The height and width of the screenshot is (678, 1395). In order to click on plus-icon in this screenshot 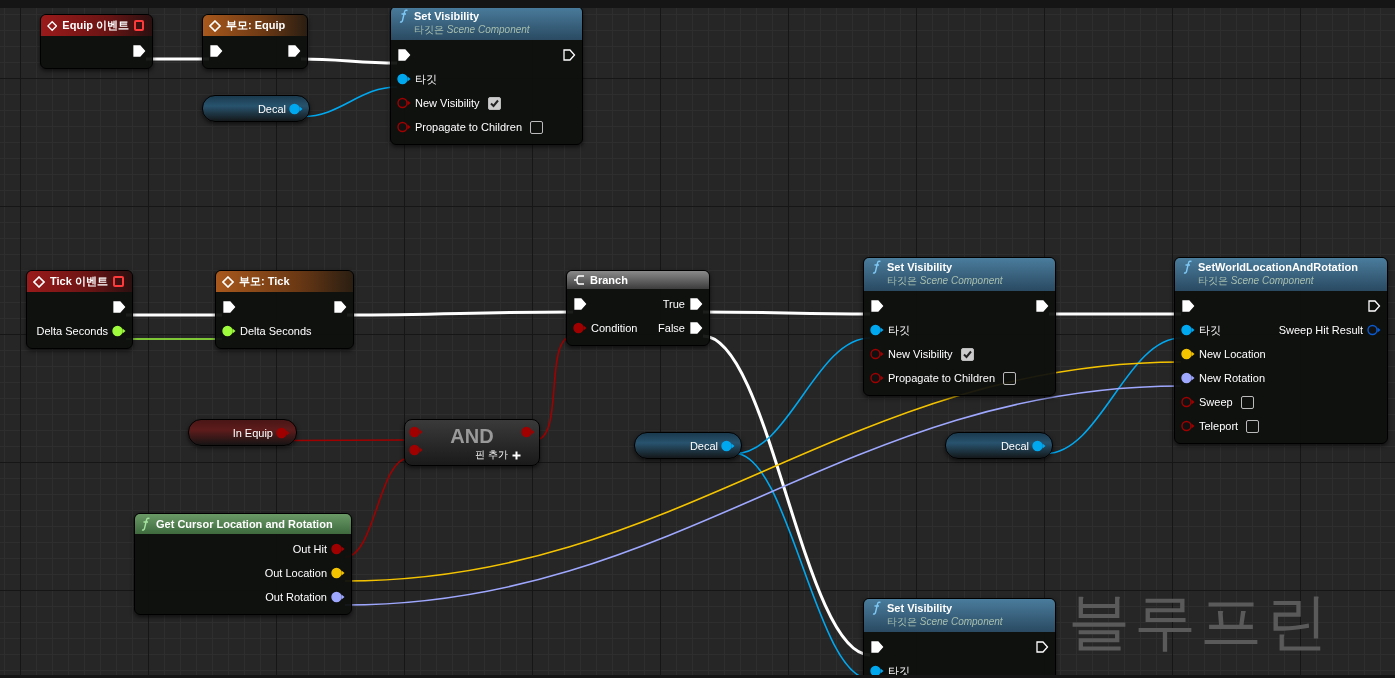, I will do `click(516, 455)`.